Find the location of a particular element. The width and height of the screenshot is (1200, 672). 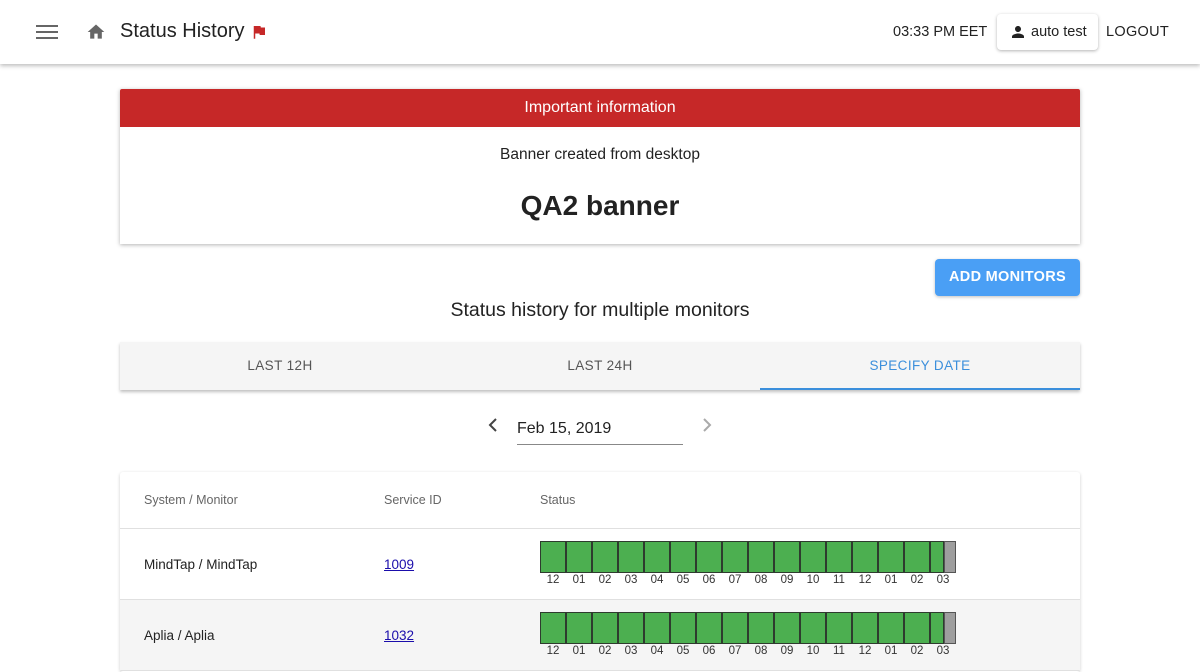

home-icon is located at coordinates (96, 32).